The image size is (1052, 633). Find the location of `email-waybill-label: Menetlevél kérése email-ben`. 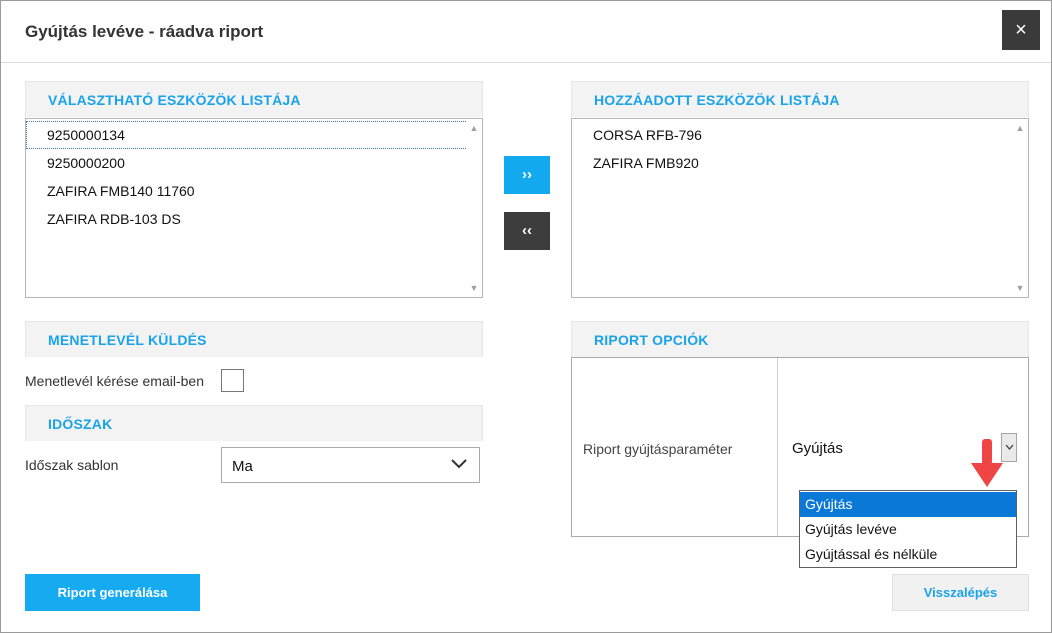

email-waybill-label: Menetlevél kérése email-ben is located at coordinates (114, 381).